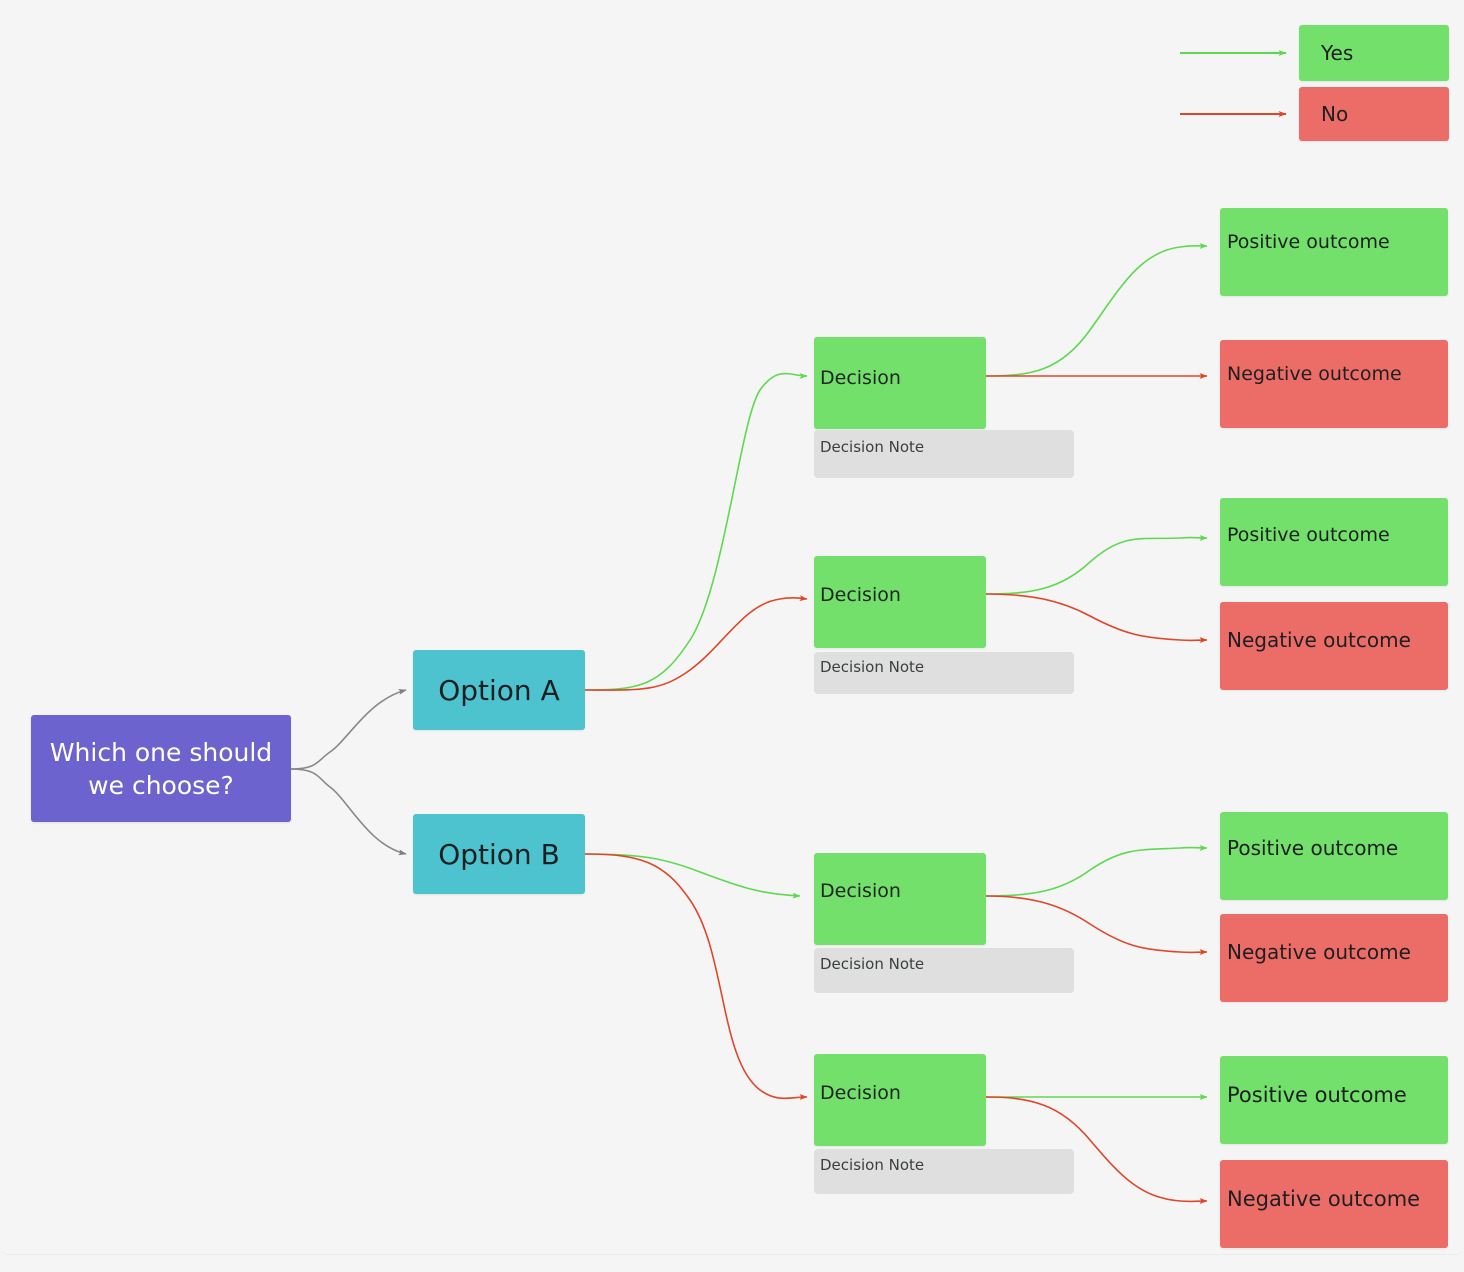  Describe the element at coordinates (860, 595) in the screenshot. I see `decision-2-label: Decision` at that location.